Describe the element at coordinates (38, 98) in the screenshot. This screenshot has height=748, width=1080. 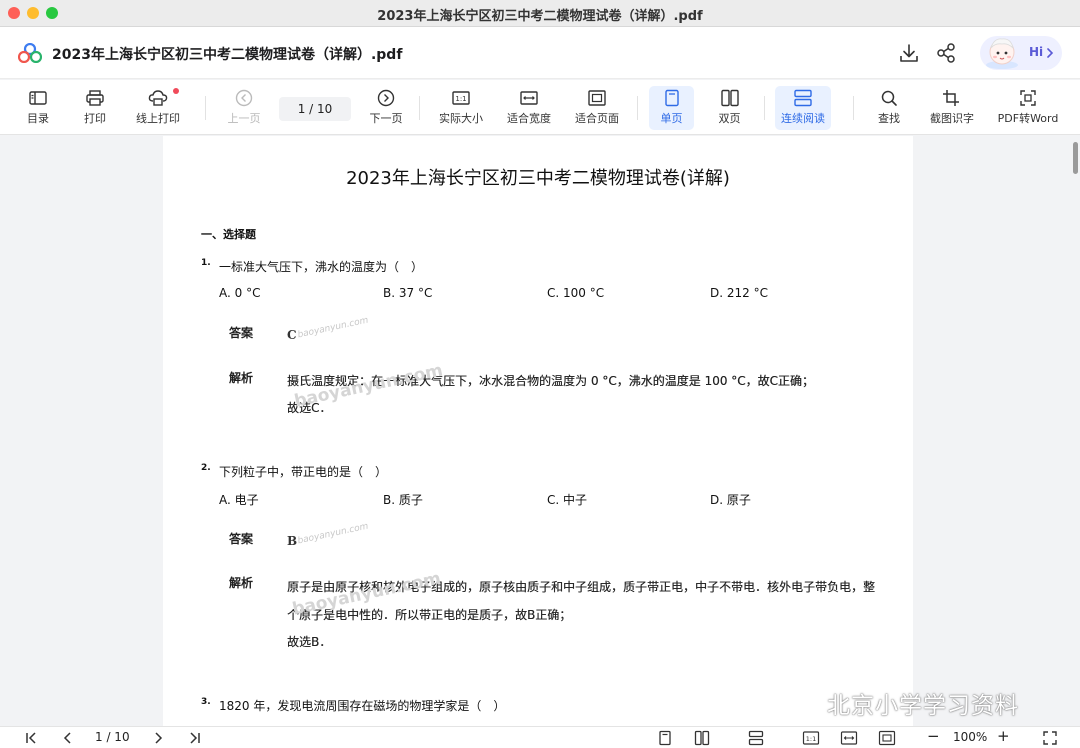
I see `toc-icon` at that location.